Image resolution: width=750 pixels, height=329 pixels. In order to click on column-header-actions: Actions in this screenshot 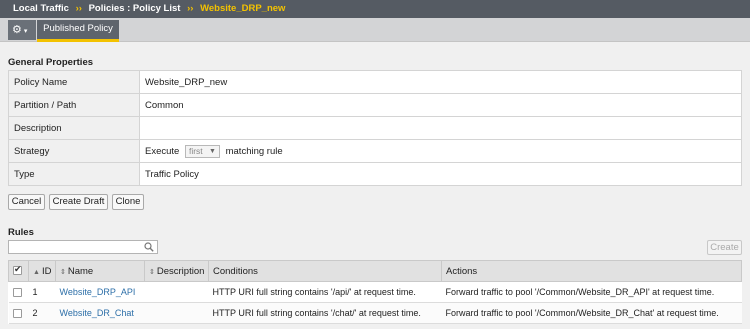, I will do `click(591, 271)`.